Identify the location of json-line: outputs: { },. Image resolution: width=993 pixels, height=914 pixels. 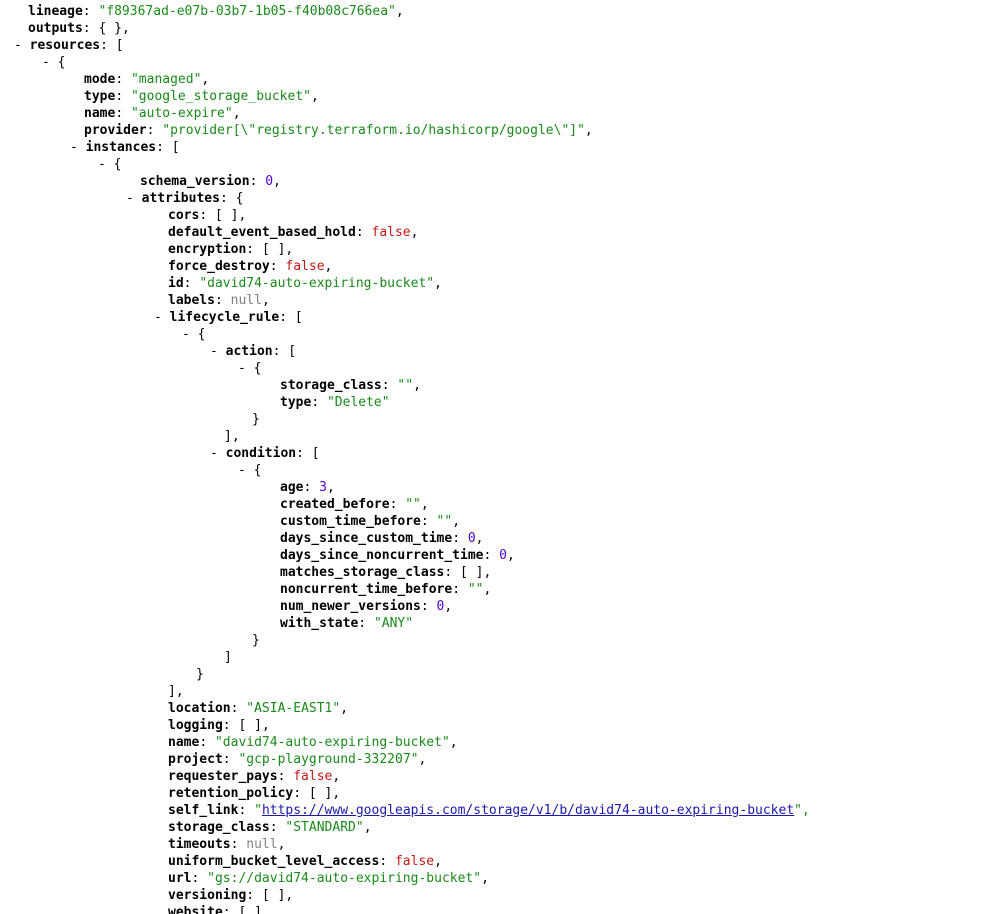
(79, 28).